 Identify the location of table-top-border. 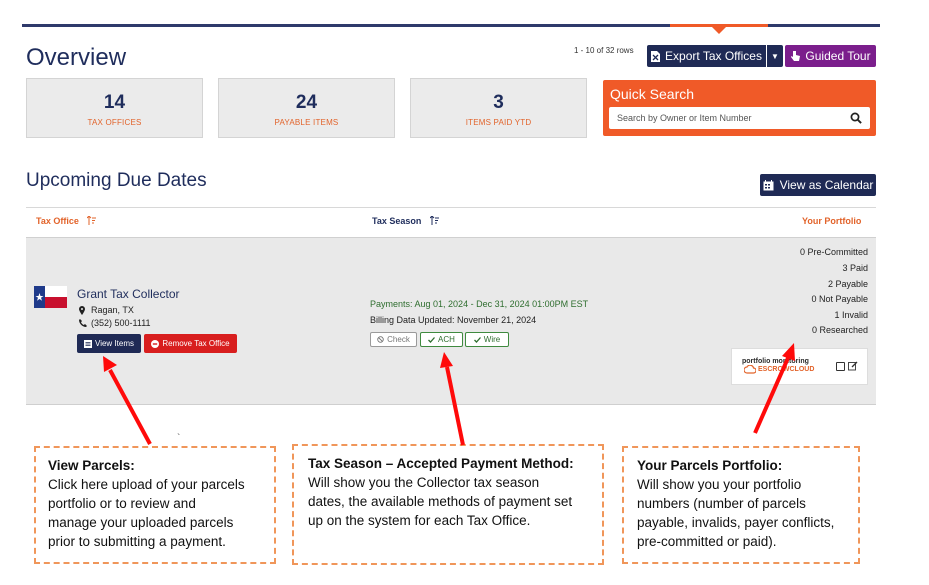
(451, 207).